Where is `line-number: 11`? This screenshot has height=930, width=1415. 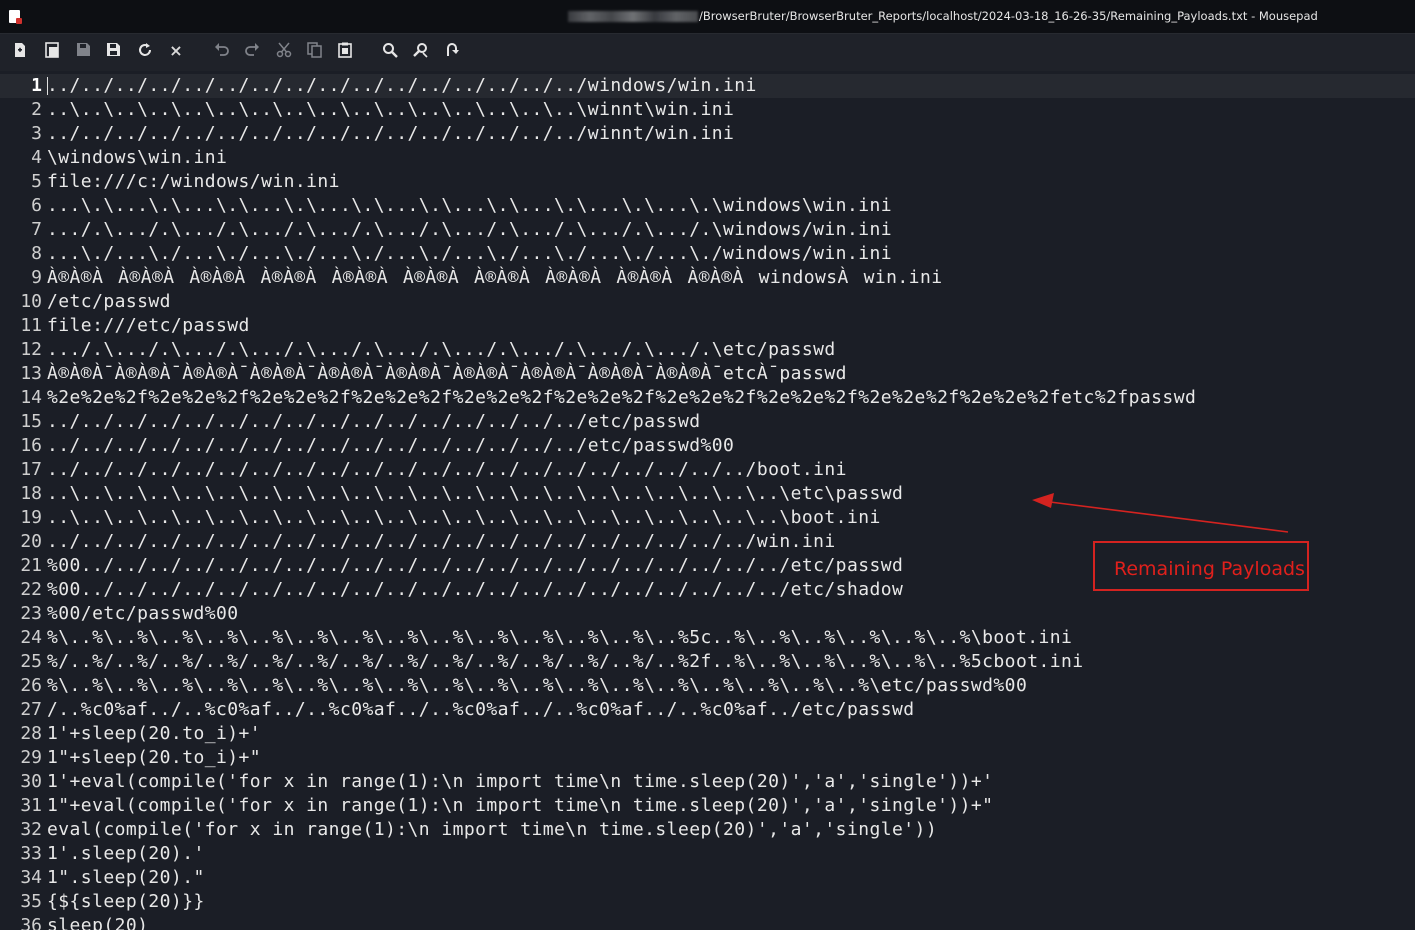
line-number: 11 is located at coordinates (31, 325).